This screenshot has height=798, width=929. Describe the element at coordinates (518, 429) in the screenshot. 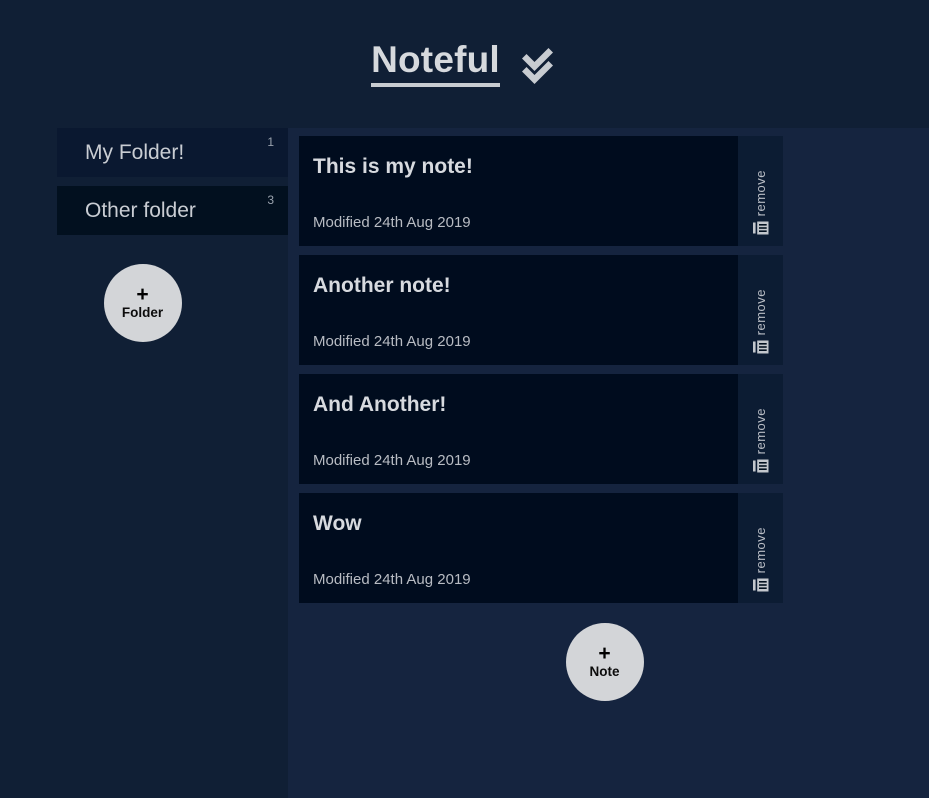

I see `note-body: And Another! Modified 24th Aug 2019` at that location.